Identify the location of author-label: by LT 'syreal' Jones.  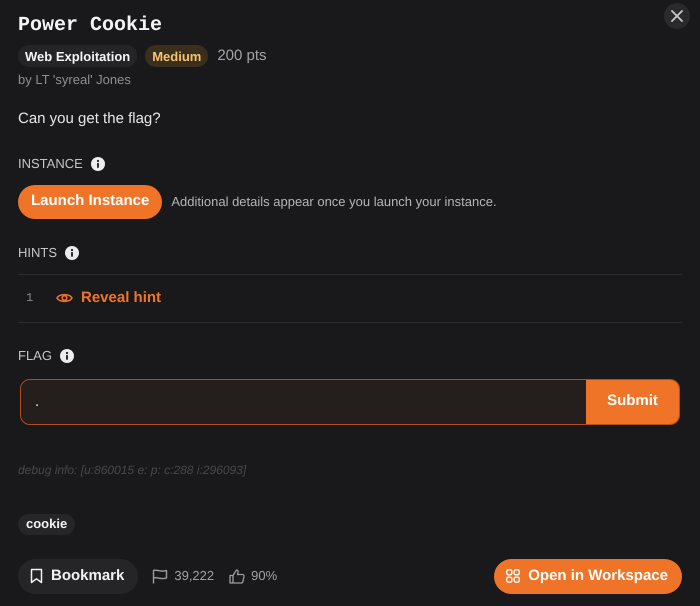
(74, 79).